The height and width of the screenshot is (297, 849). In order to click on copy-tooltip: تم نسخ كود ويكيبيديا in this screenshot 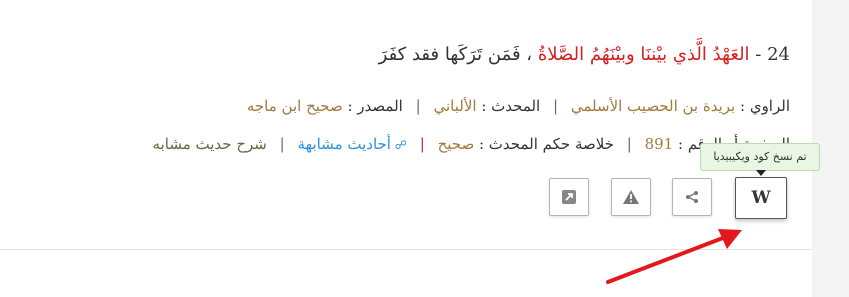, I will do `click(760, 157)`.